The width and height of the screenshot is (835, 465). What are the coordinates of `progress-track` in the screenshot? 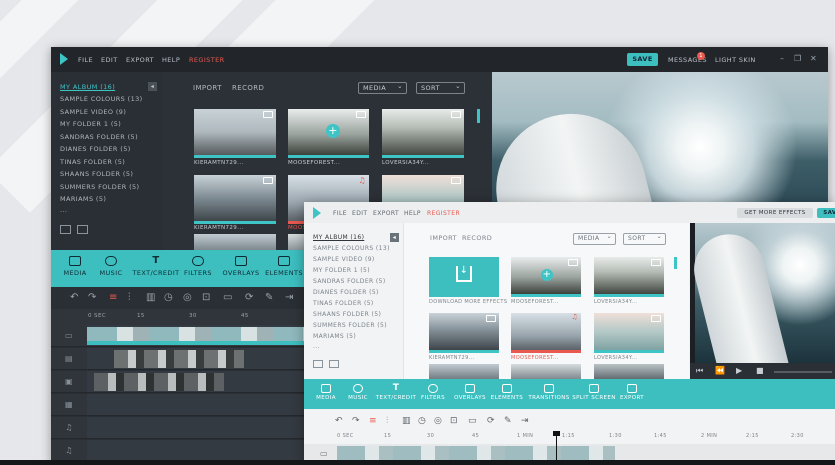 It's located at (803, 372).